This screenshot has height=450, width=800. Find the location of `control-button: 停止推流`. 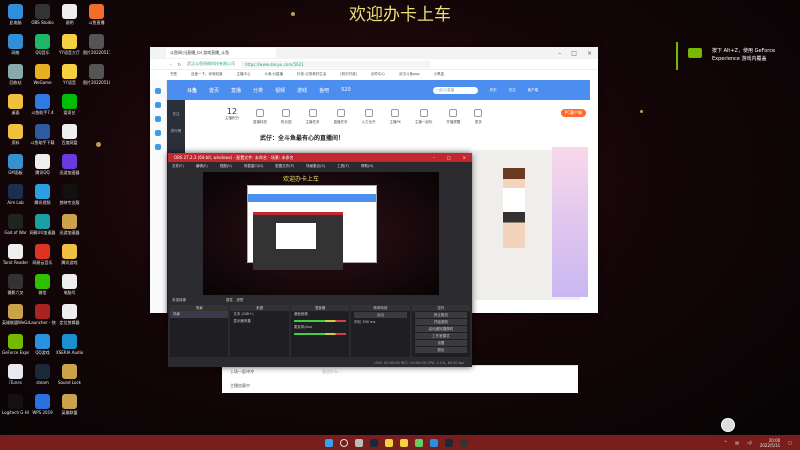

control-button: 停止推流 is located at coordinates (441, 315).